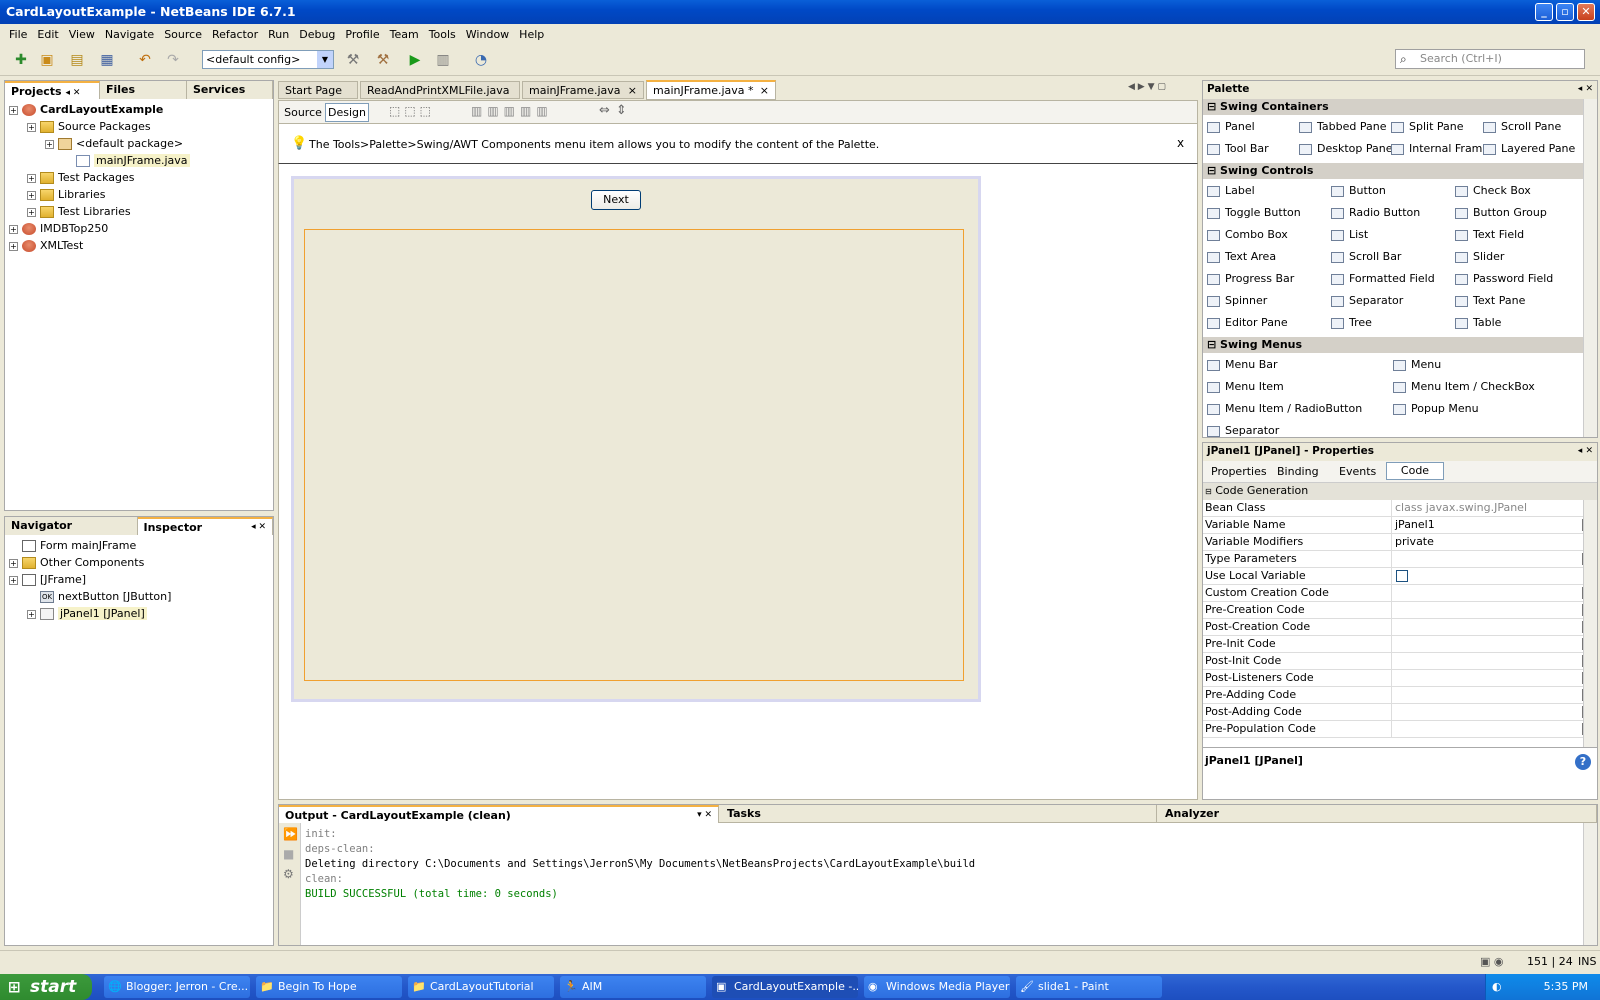  I want to click on palette-item: Menu Item / CheckBox, so click(1464, 386).